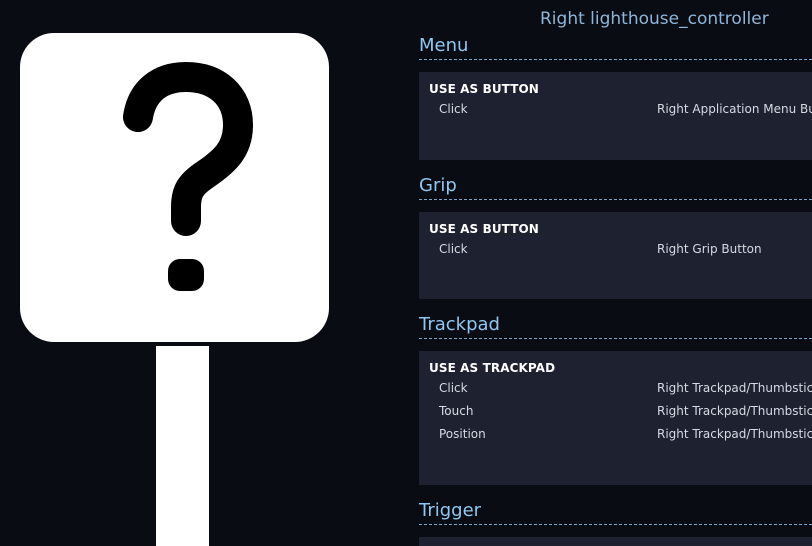  Describe the element at coordinates (709, 249) in the screenshot. I see `binding-target: Right Grip Button` at that location.